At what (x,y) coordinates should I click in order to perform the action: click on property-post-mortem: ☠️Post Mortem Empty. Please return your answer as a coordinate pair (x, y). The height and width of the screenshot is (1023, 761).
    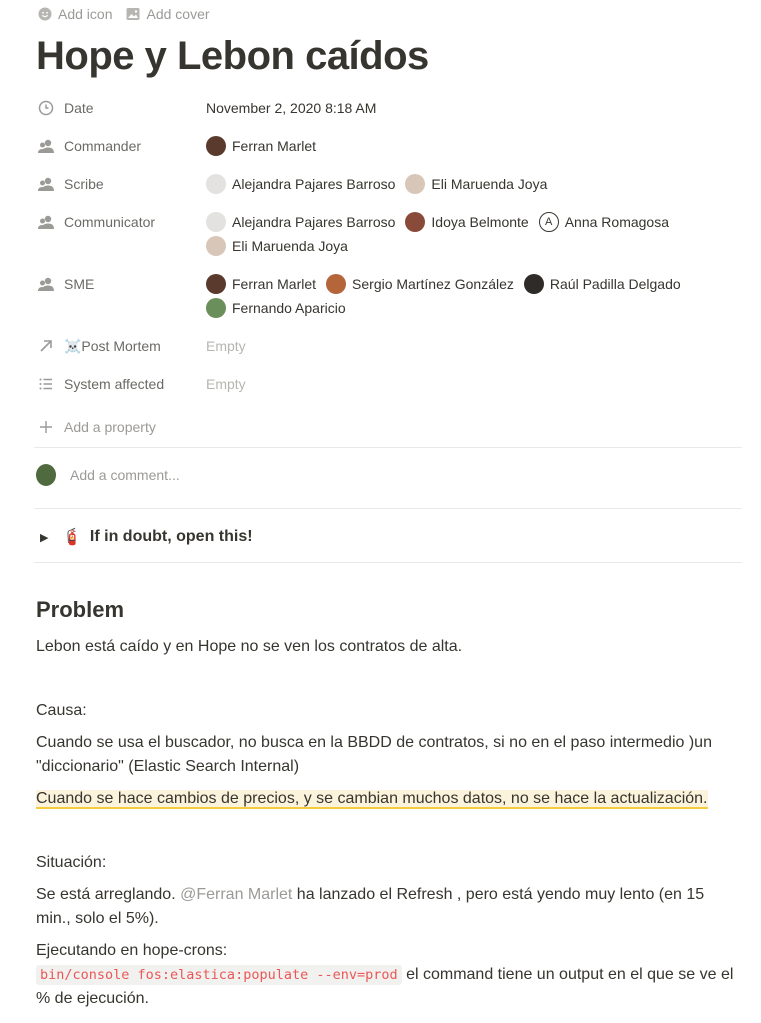
    Looking at the image, I should click on (389, 353).